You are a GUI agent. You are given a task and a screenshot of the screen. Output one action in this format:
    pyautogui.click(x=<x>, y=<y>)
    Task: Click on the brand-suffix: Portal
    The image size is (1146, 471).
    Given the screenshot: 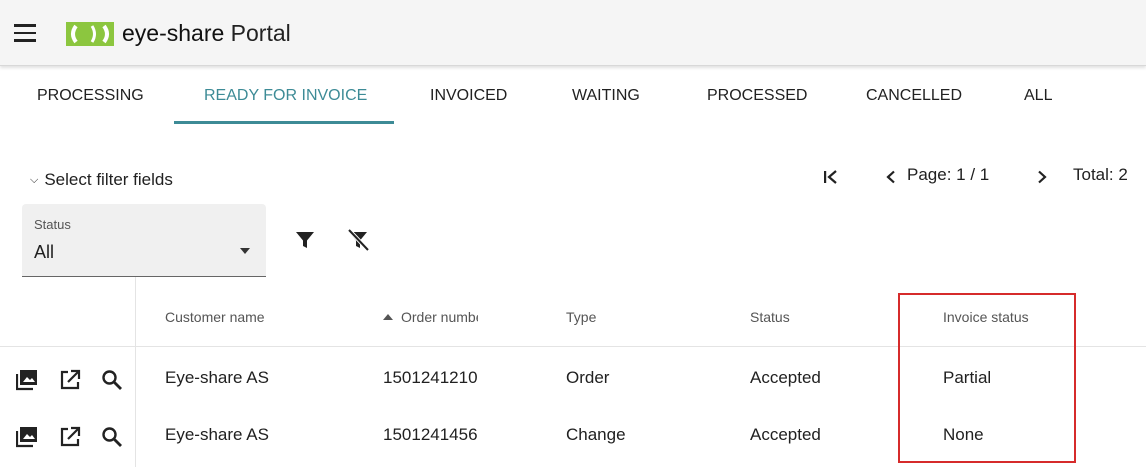 What is the action you would take?
    pyautogui.click(x=260, y=33)
    